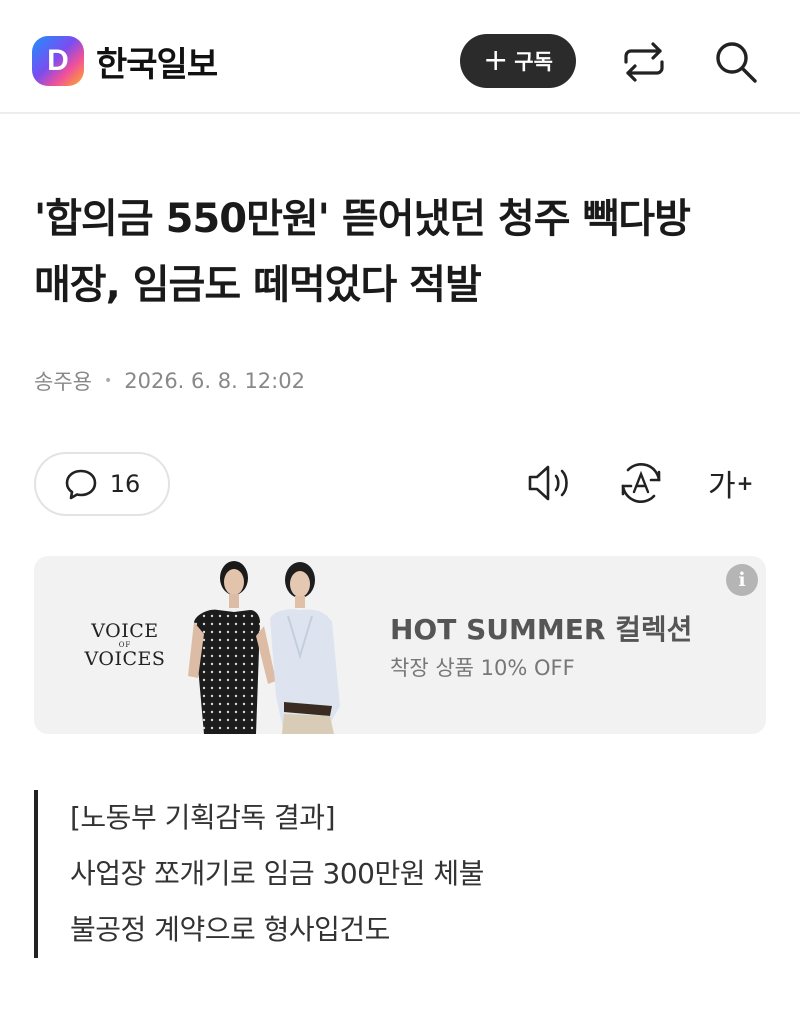 The width and height of the screenshot is (800, 1024). Describe the element at coordinates (230, 929) in the screenshot. I see `summary-line-3: 불공정 계약으로 형사입건도` at that location.